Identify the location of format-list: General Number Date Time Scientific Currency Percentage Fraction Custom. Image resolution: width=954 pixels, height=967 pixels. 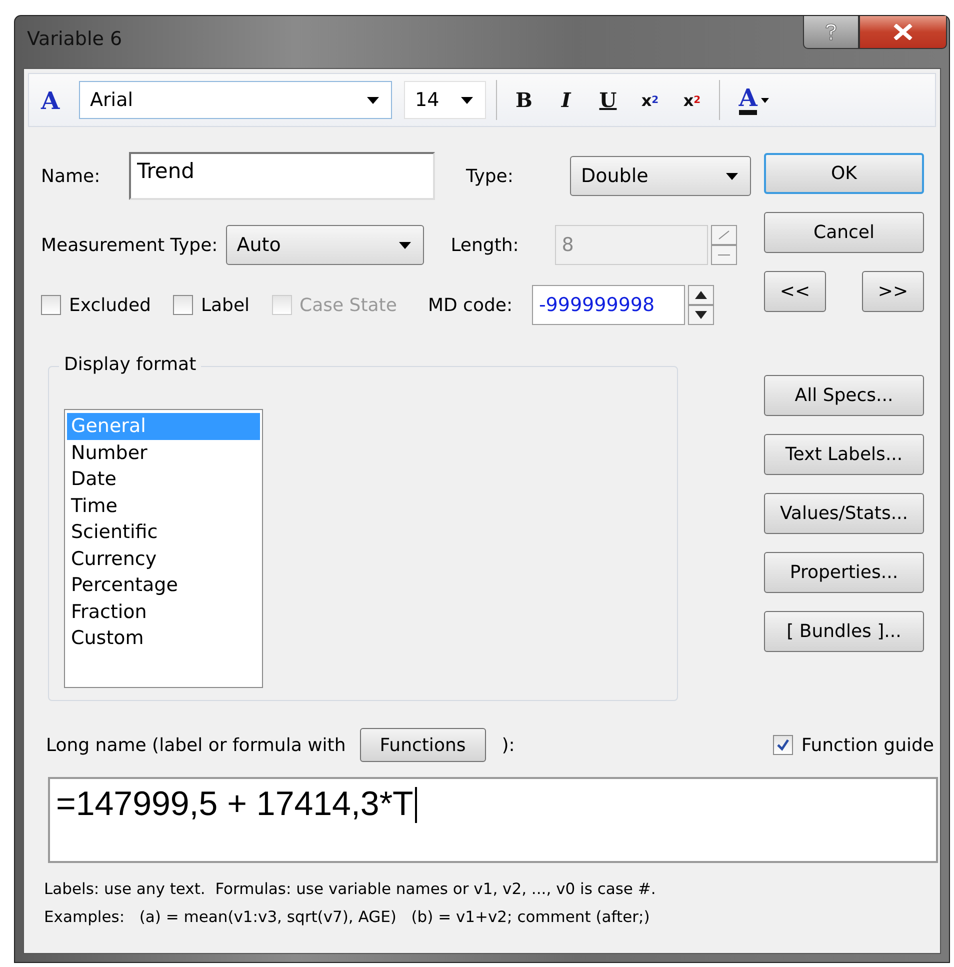
(163, 548).